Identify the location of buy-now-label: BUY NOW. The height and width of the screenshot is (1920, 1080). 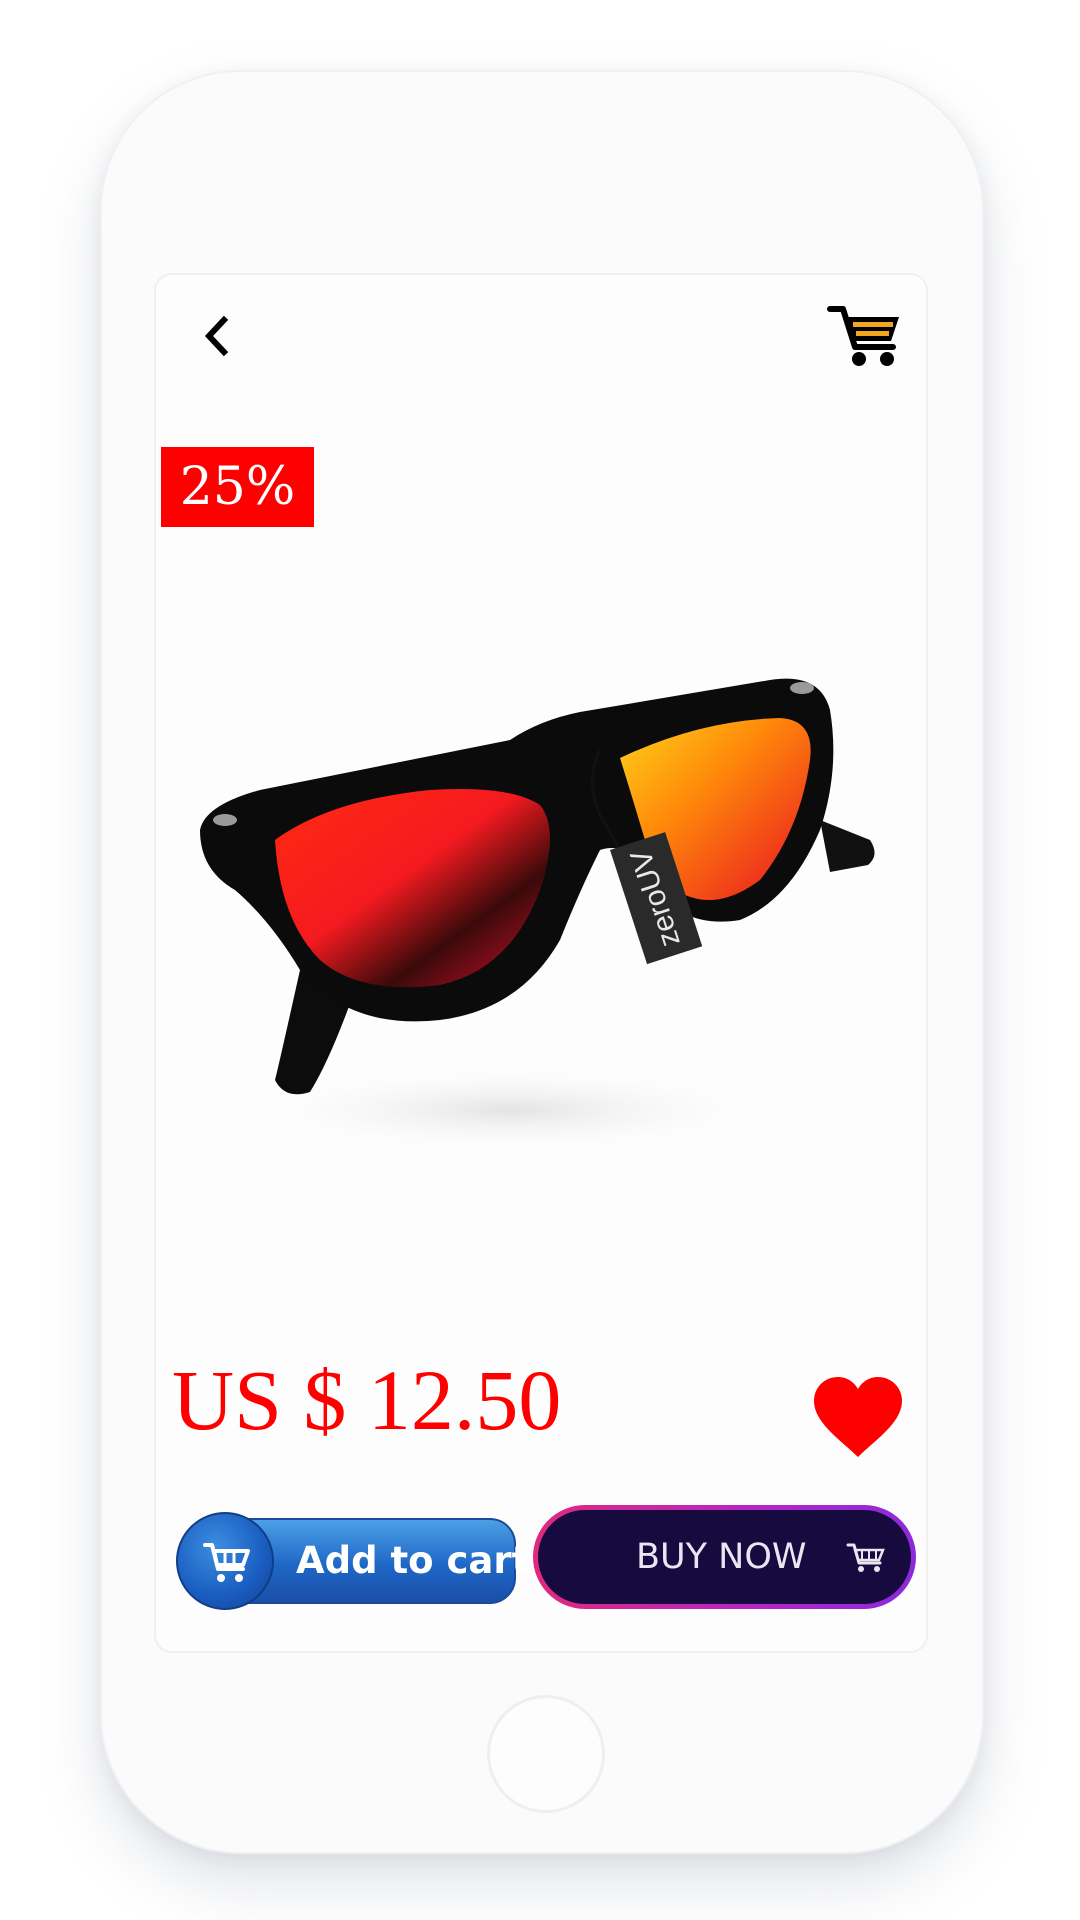
(721, 1557).